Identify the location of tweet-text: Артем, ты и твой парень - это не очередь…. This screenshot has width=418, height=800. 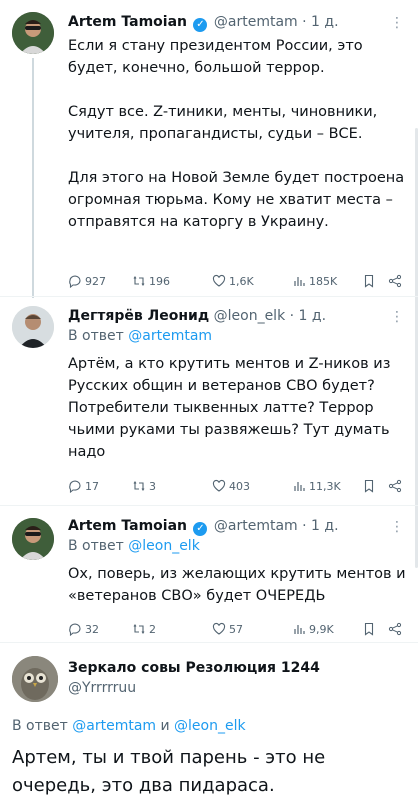
(171, 771).